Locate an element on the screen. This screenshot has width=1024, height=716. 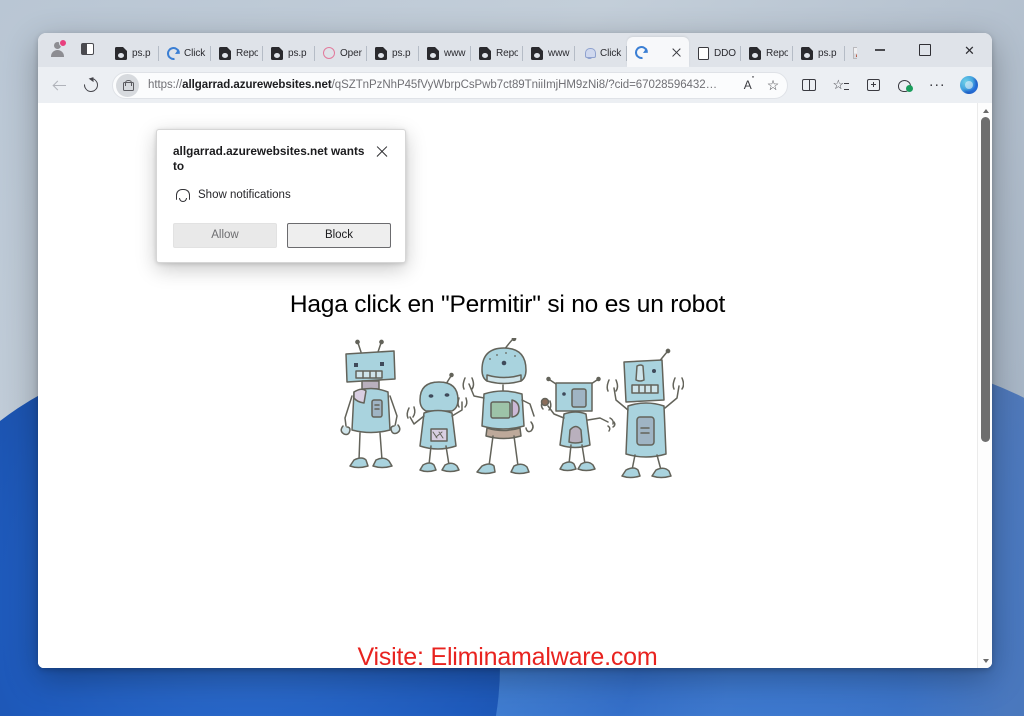
refresh-button is located at coordinates (91, 85).